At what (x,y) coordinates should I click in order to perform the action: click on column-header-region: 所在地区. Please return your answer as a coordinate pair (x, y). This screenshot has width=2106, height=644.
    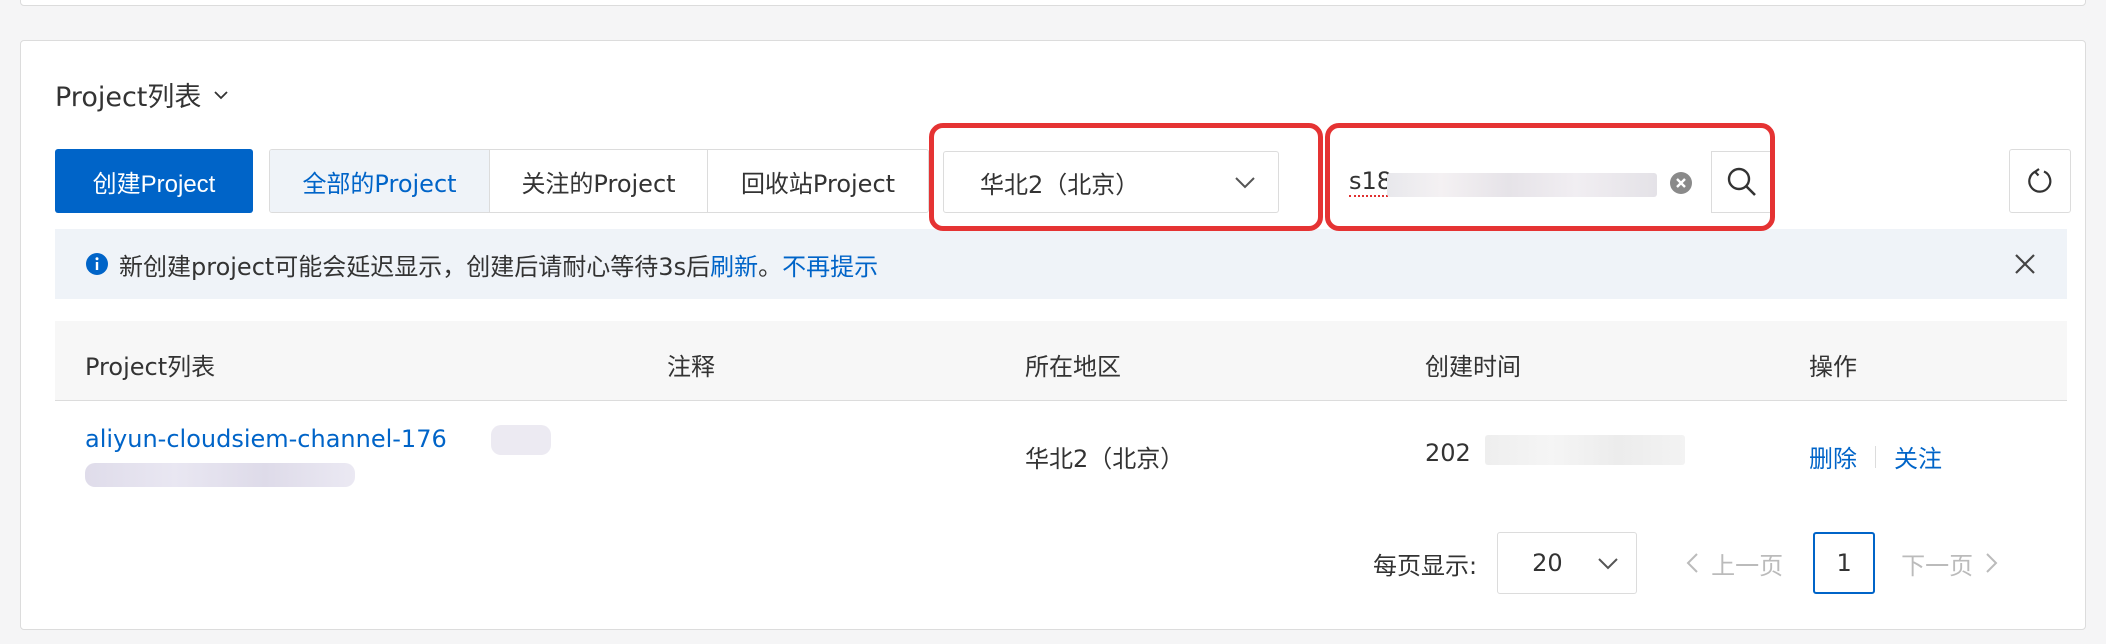
    Looking at the image, I should click on (1073, 367).